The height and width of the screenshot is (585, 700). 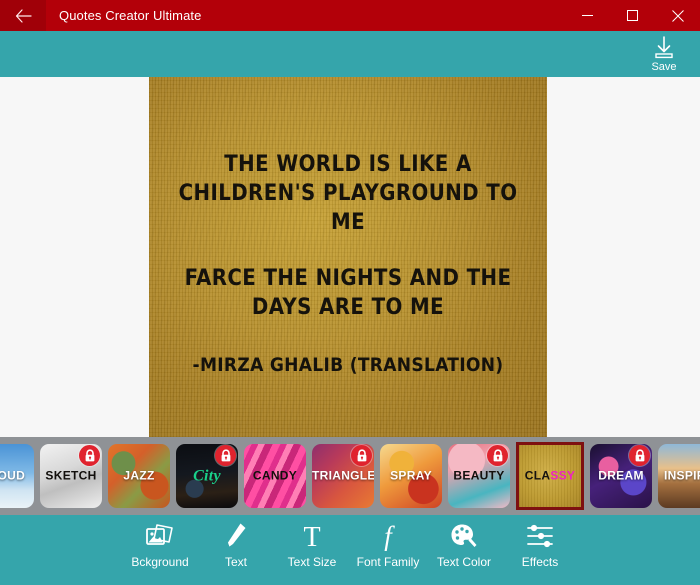 I want to click on thumbnail-label-sketch: SKETCH, so click(x=71, y=475).